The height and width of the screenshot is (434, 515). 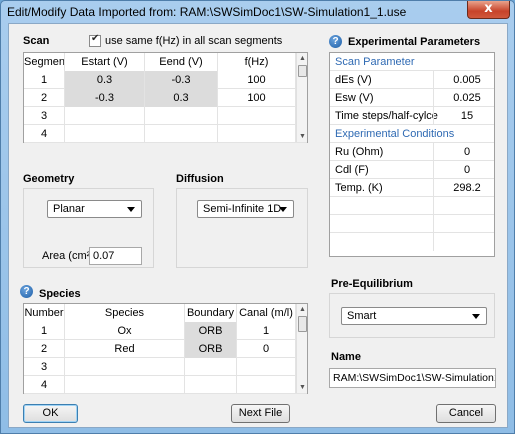 I want to click on geometry-heading: Geometry, so click(x=49, y=179).